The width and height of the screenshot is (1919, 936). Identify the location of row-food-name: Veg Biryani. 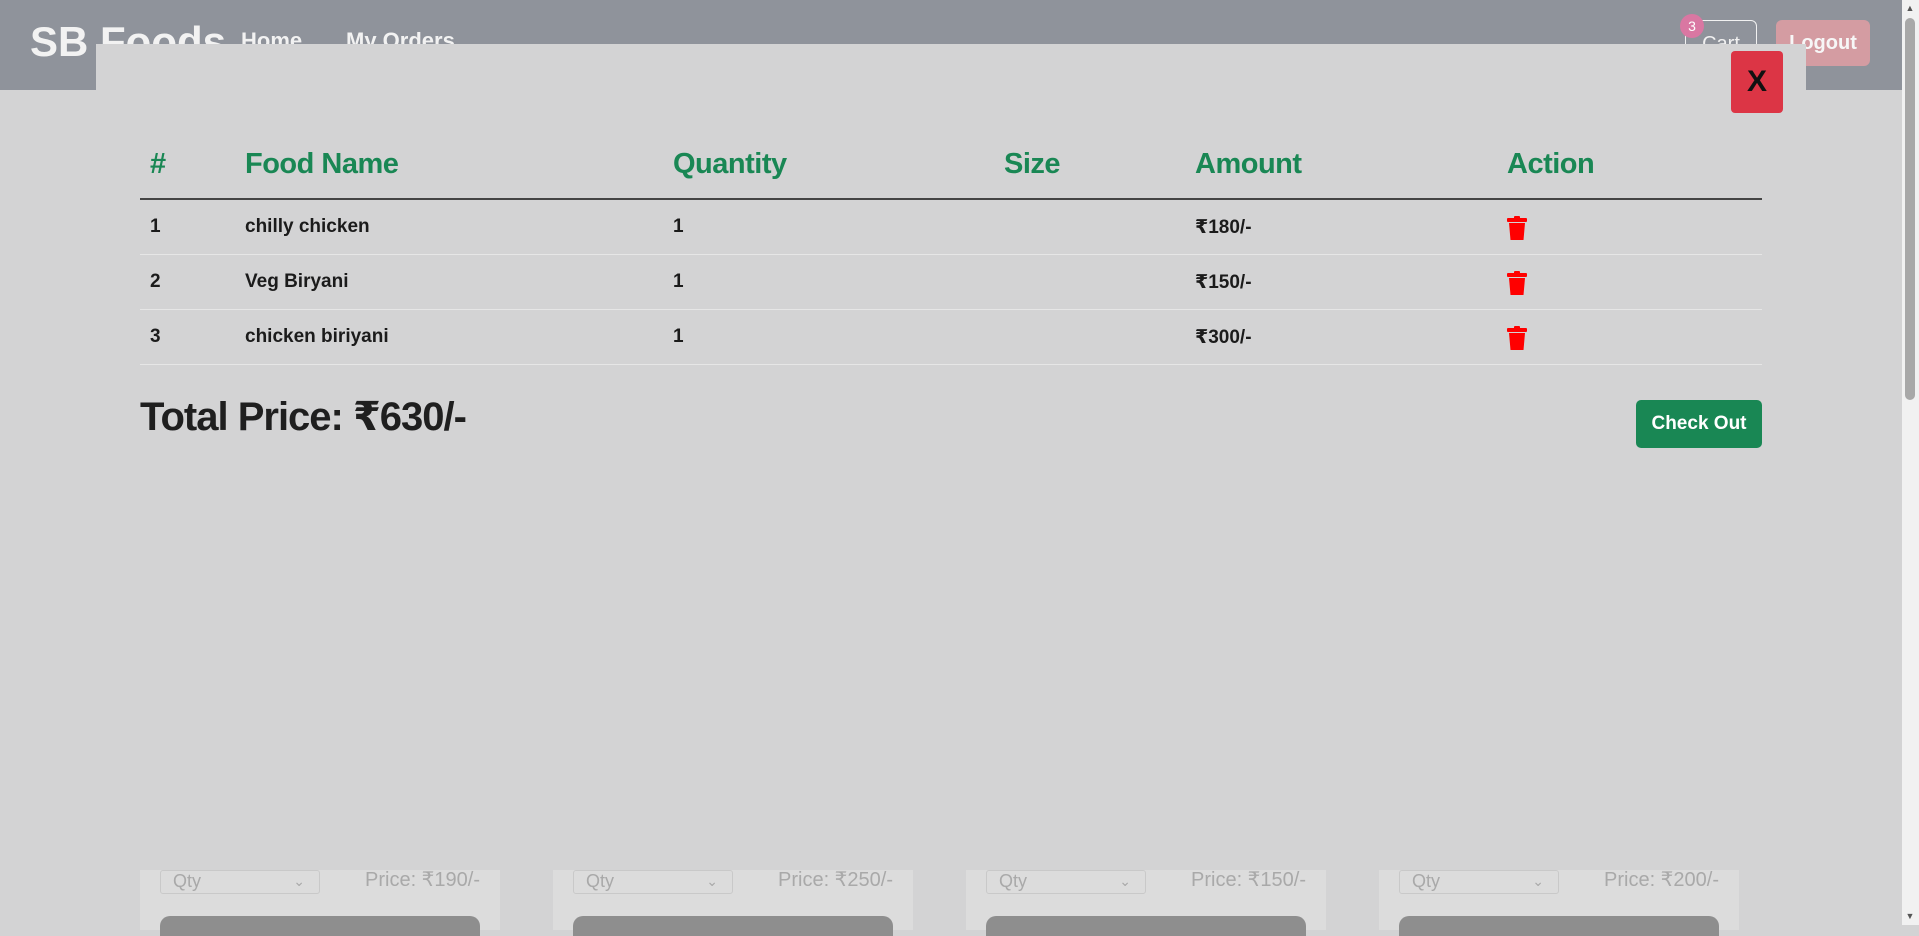
(449, 282).